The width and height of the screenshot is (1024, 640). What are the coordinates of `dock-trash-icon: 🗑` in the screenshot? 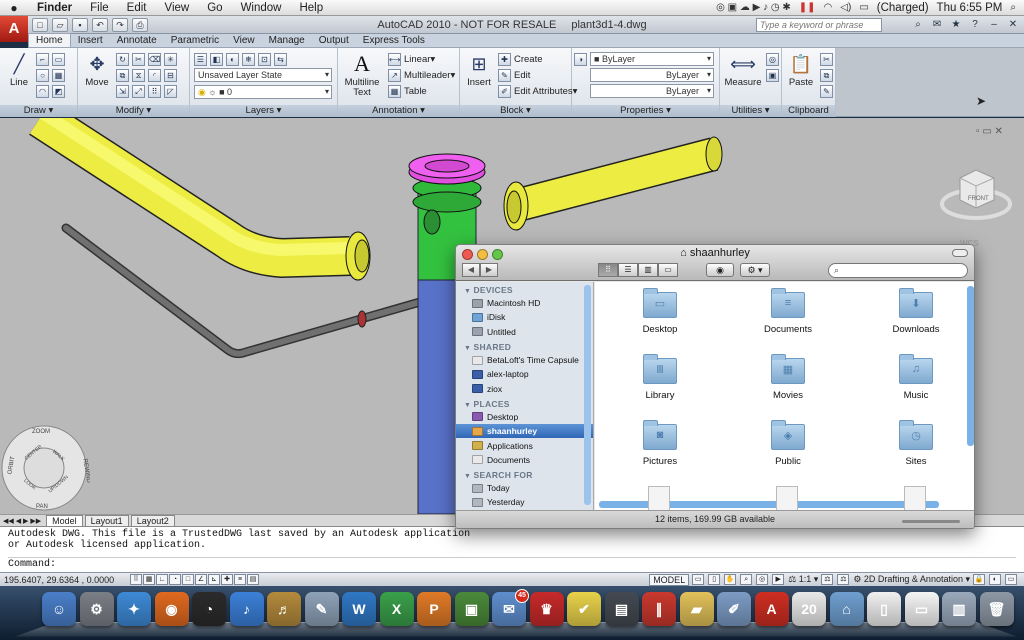 It's located at (996, 609).